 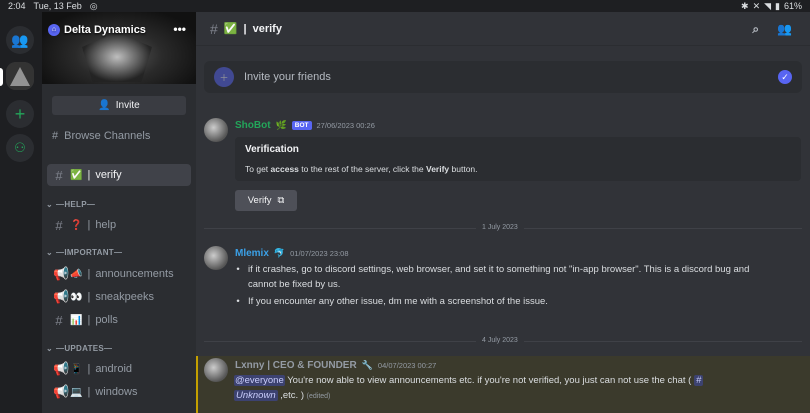 I want to click on server-avatar-icon, so click(x=20, y=76).